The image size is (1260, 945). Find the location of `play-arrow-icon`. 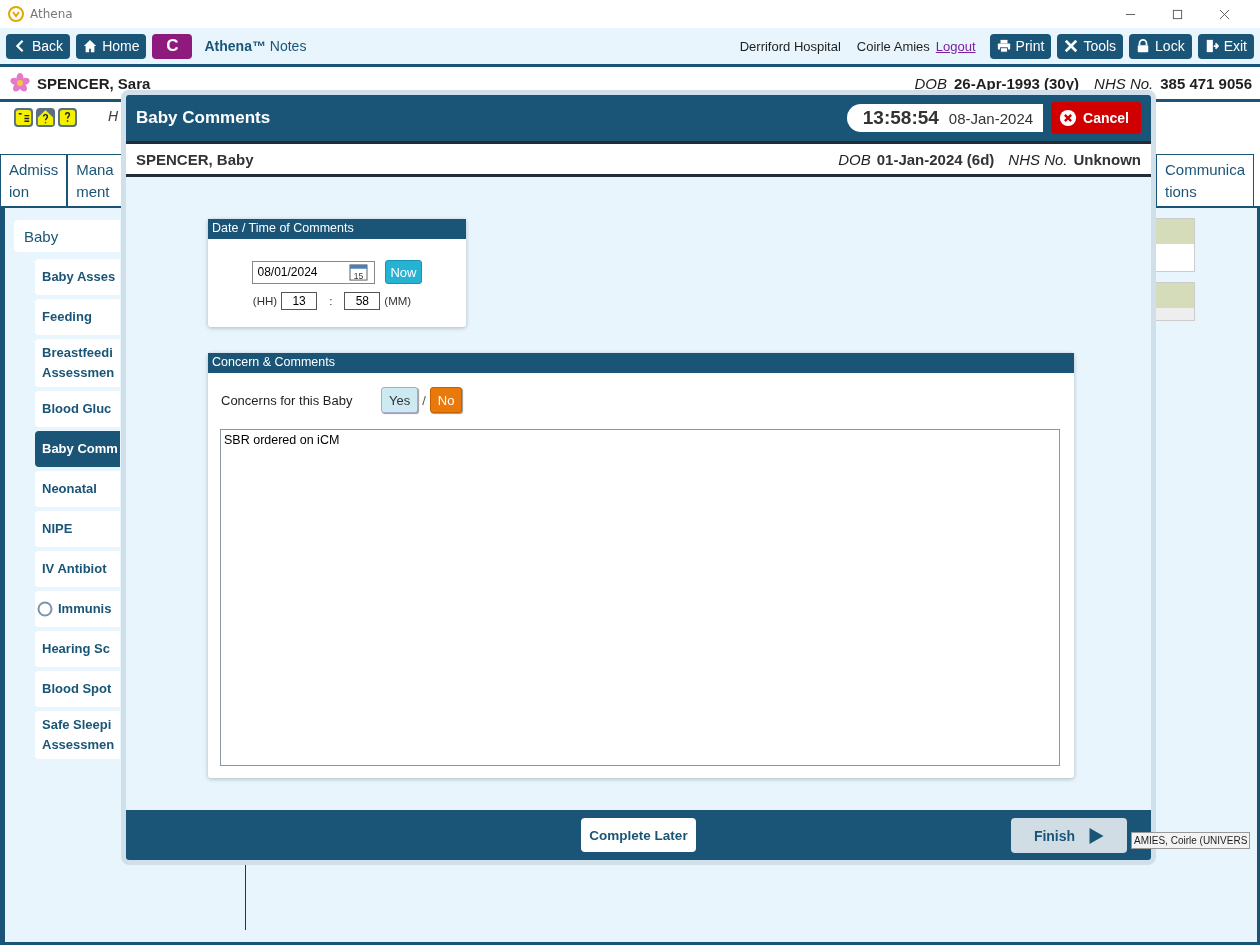

play-arrow-icon is located at coordinates (1097, 835).